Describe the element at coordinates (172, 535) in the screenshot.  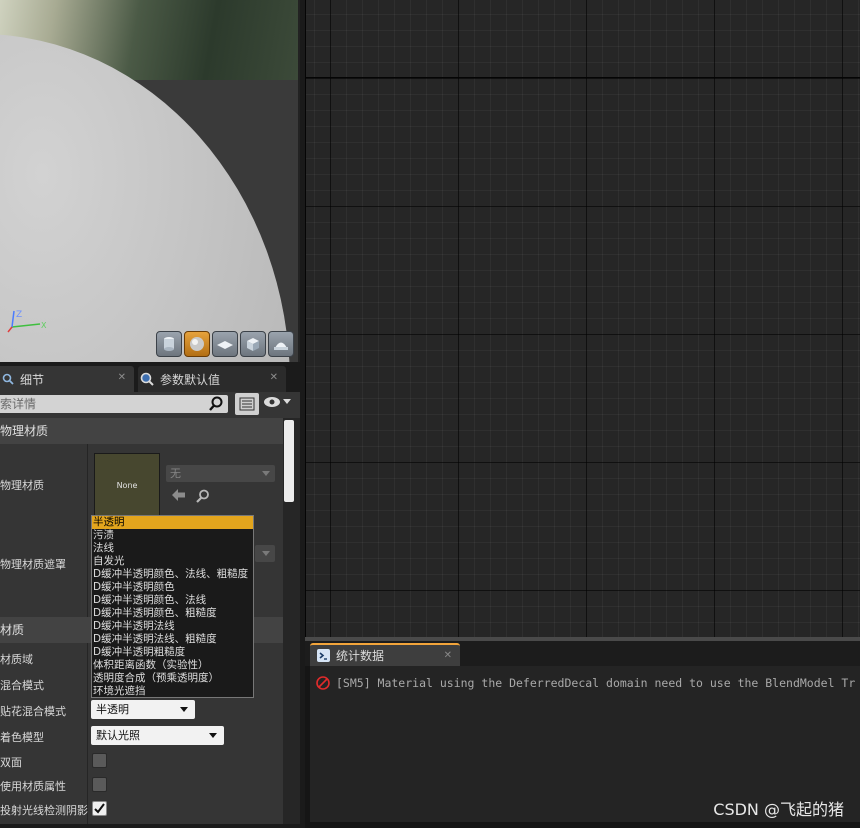
I see `dropdown-option: 污渍` at that location.